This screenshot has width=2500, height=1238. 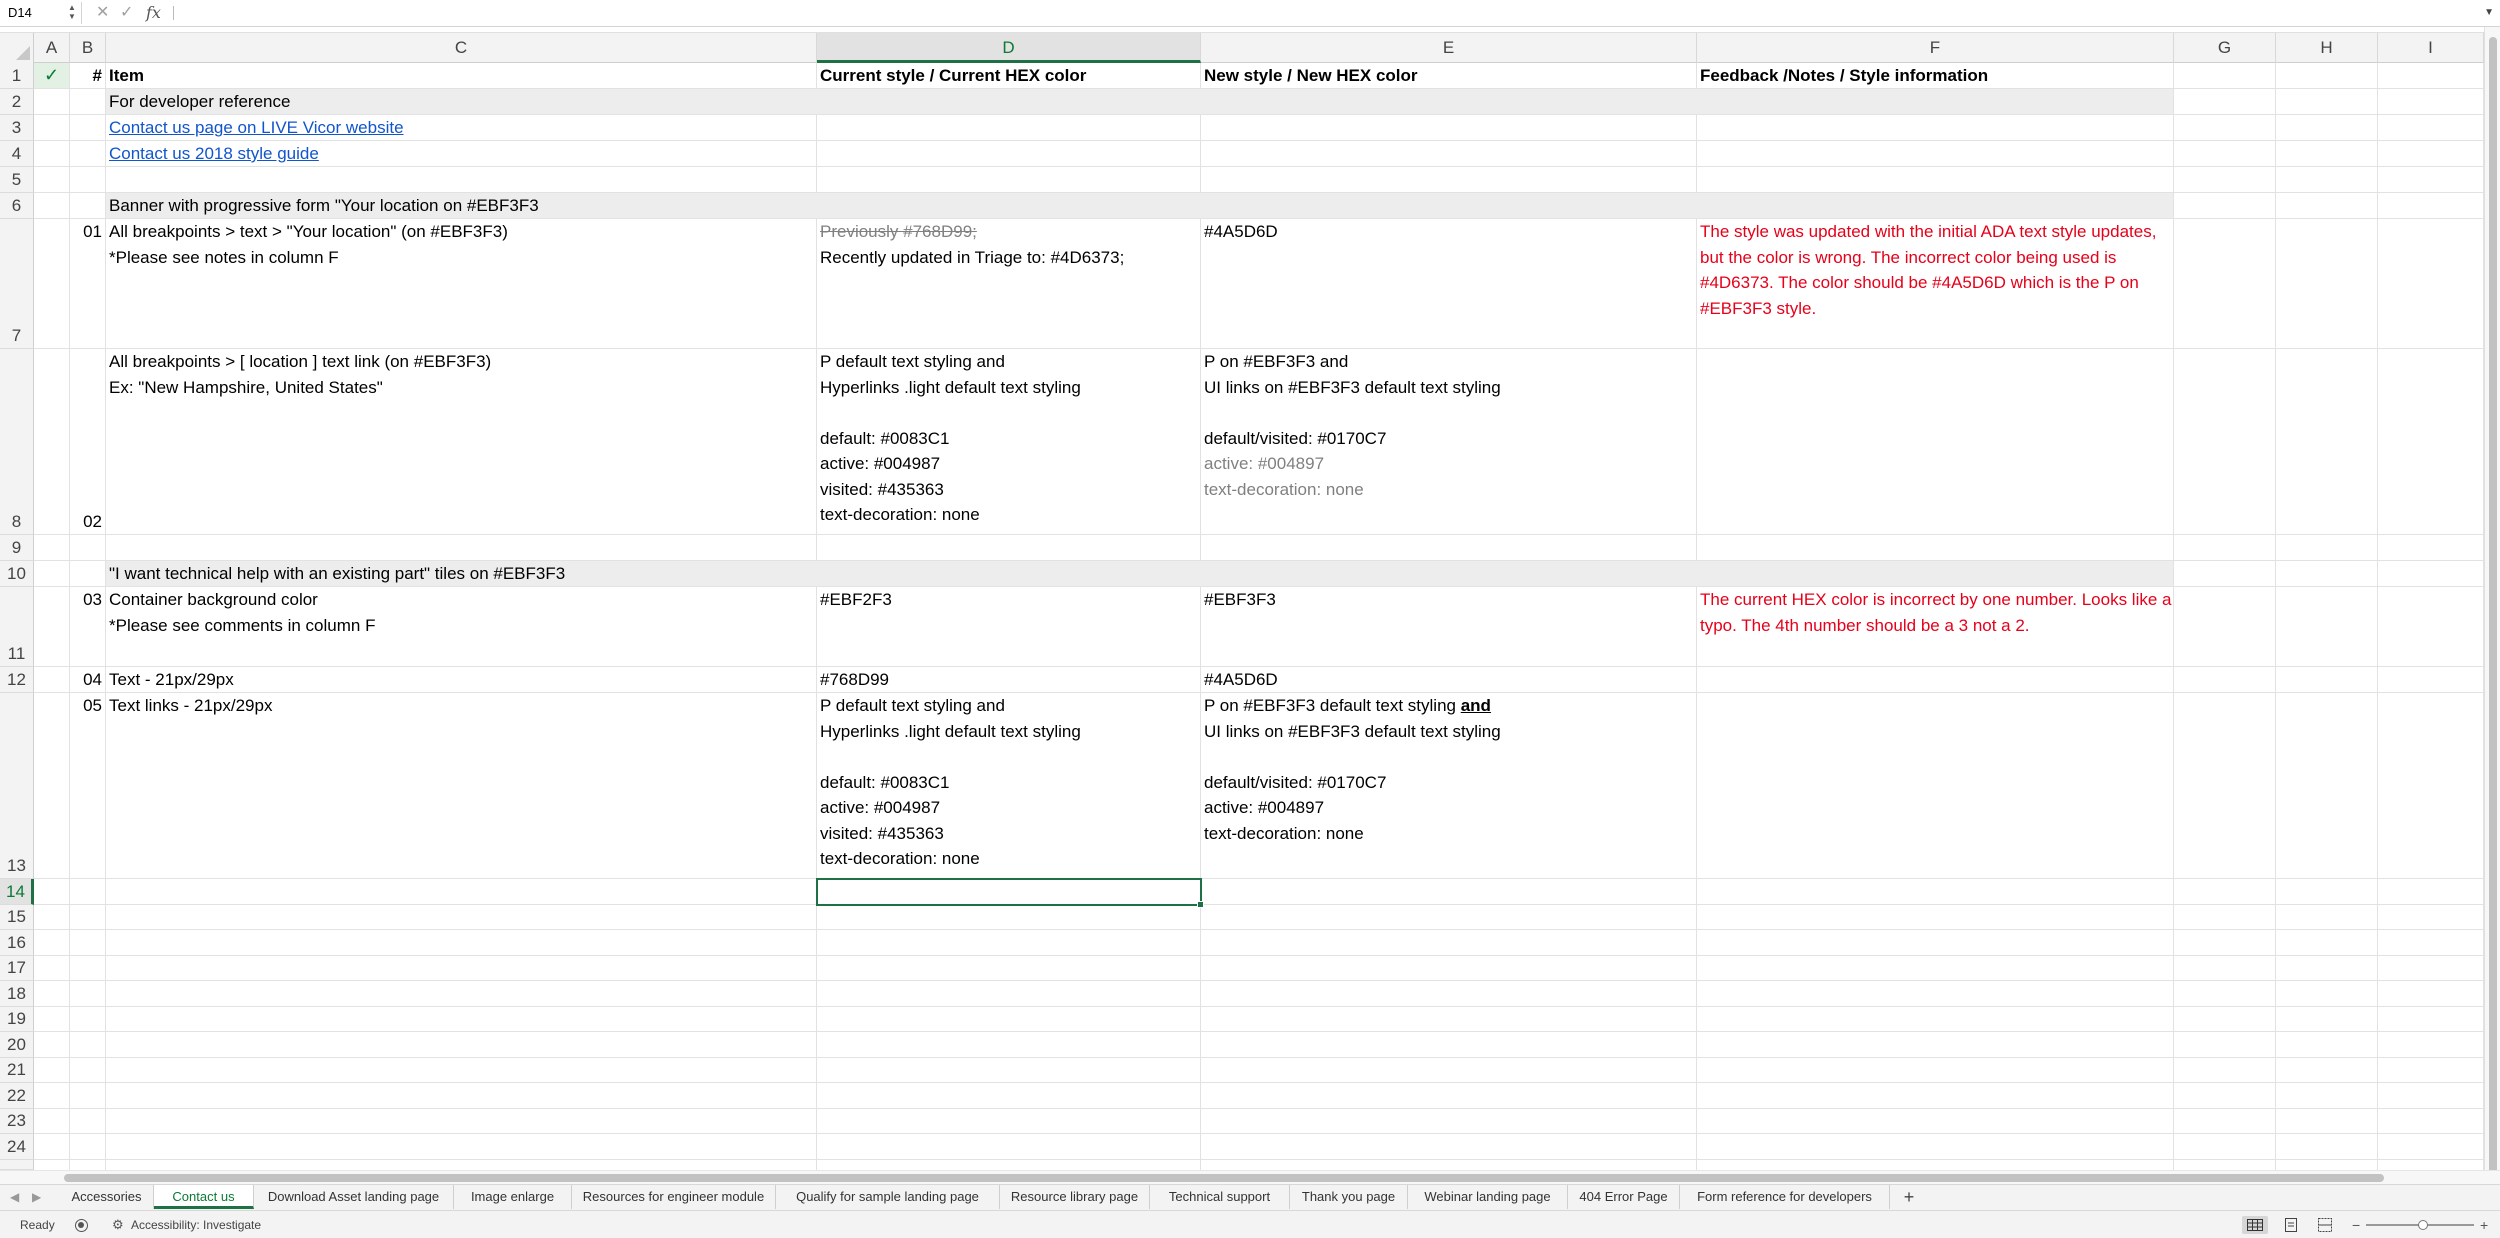 What do you see at coordinates (107, 1197) in the screenshot?
I see `sheet-tab-accessories: Accessories` at bounding box center [107, 1197].